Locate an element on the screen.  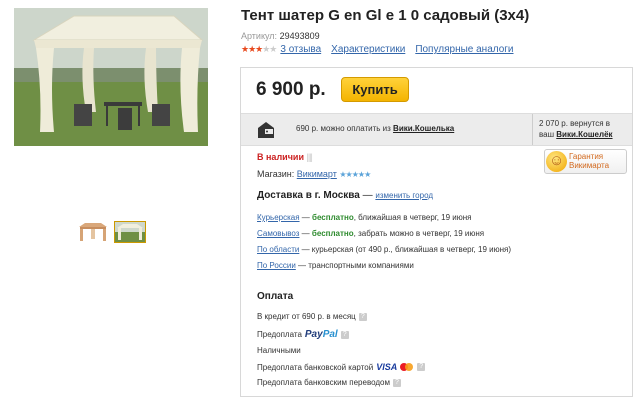
wallet-text: 690 р. можно оплатить из Вики.Кошелька is located at coordinates (375, 128).